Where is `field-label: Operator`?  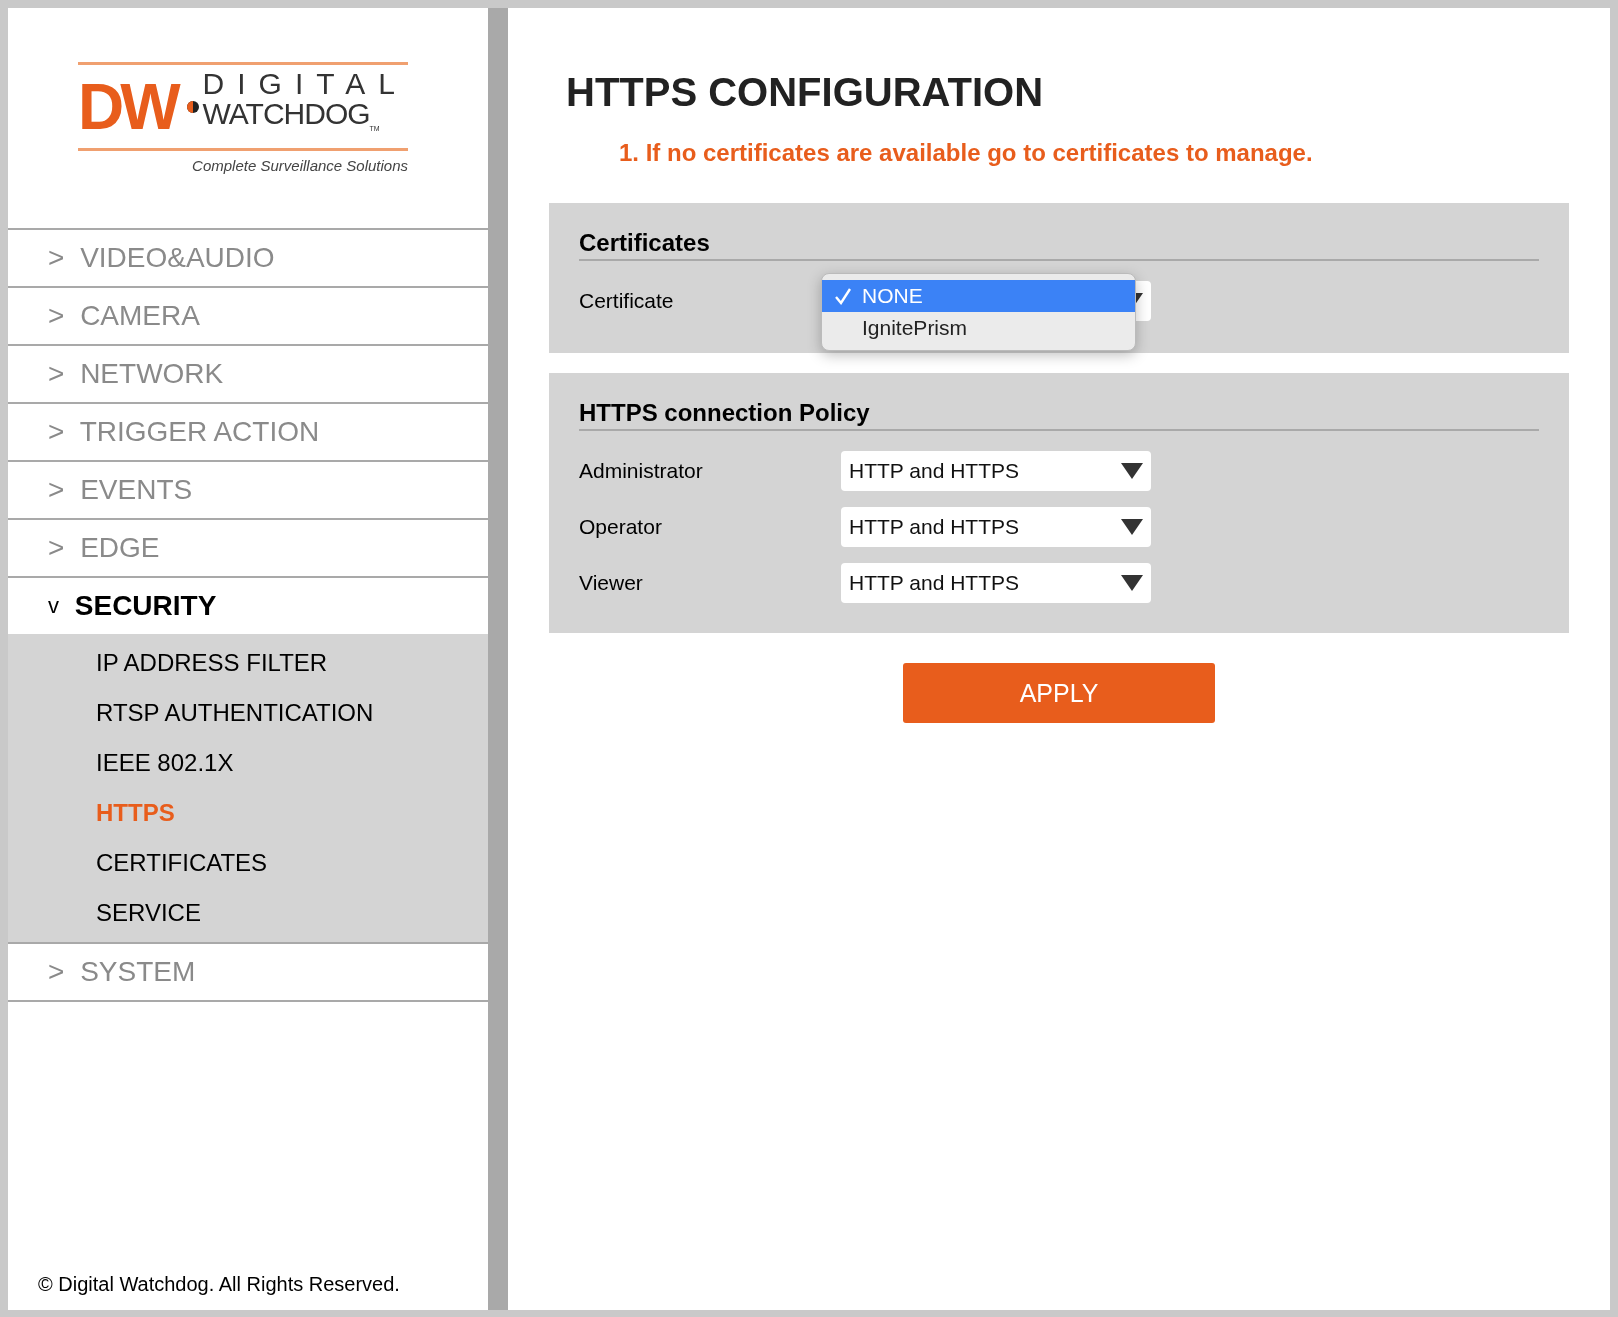 field-label: Operator is located at coordinates (621, 527).